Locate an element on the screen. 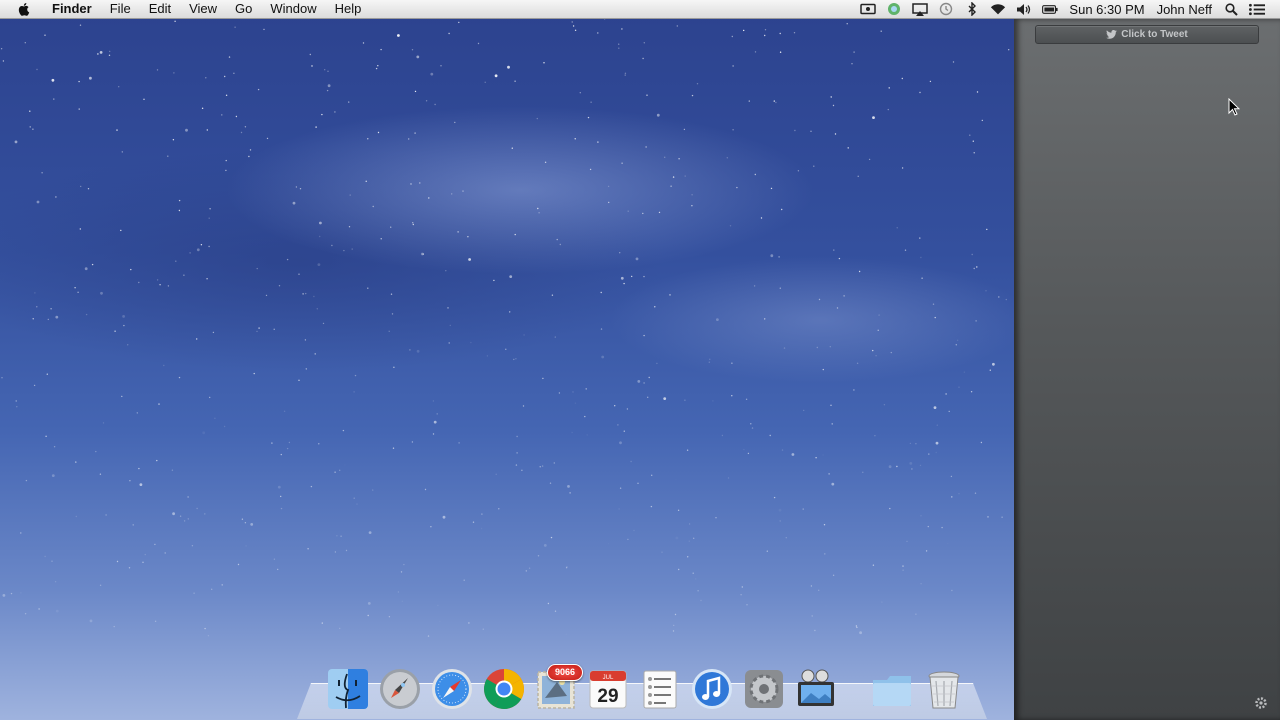 Image resolution: width=1280 pixels, height=720 pixels. calendar-icon: JUL 29 is located at coordinates (608, 689).